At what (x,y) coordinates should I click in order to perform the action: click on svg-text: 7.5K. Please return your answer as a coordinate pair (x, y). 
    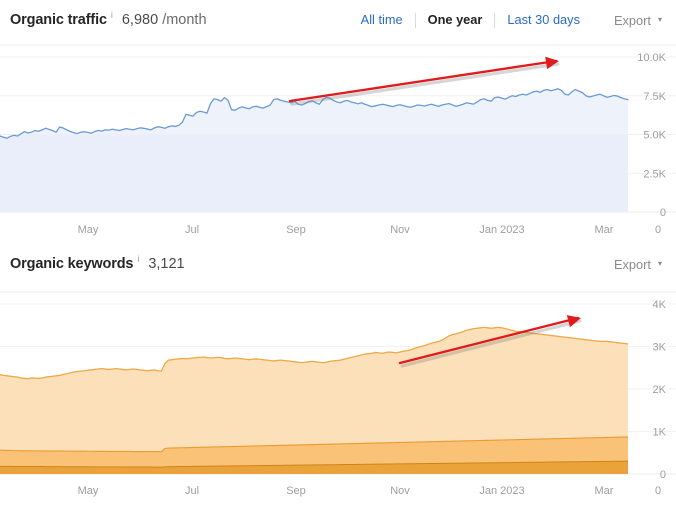
    Looking at the image, I should click on (654, 97).